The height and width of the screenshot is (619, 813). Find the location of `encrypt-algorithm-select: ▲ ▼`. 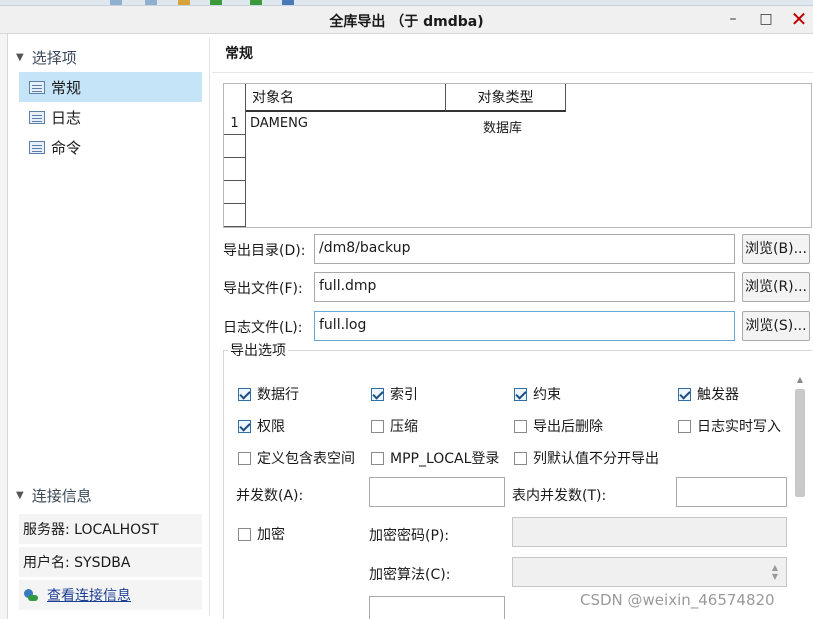

encrypt-algorithm-select: ▲ ▼ is located at coordinates (649, 572).